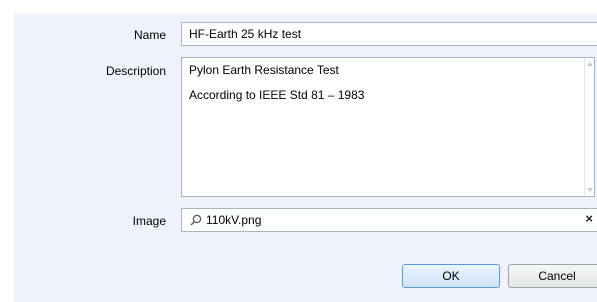  What do you see at coordinates (149, 221) in the screenshot?
I see `image-label: Image` at bounding box center [149, 221].